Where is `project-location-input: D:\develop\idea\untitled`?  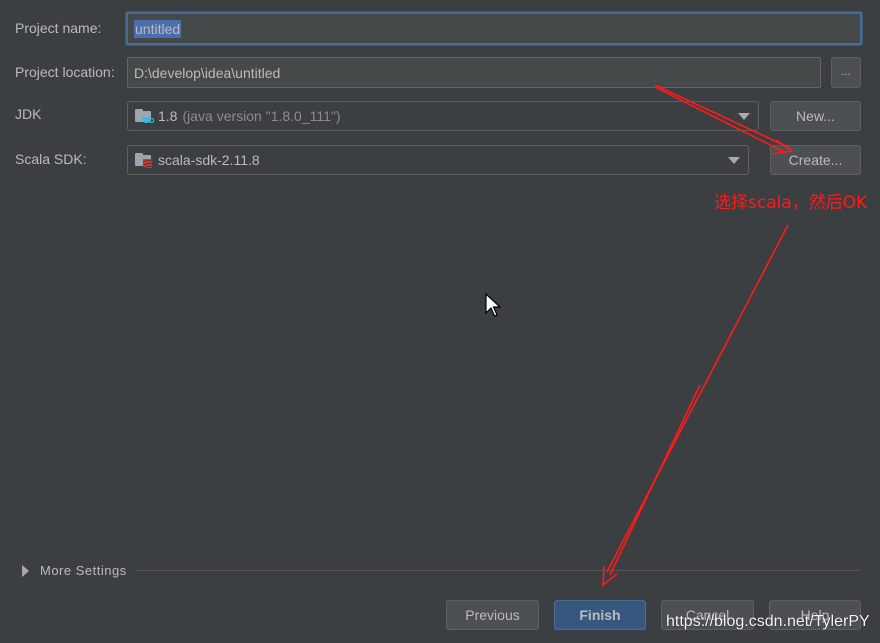
project-location-input: D:\develop\idea\untitled is located at coordinates (474, 72).